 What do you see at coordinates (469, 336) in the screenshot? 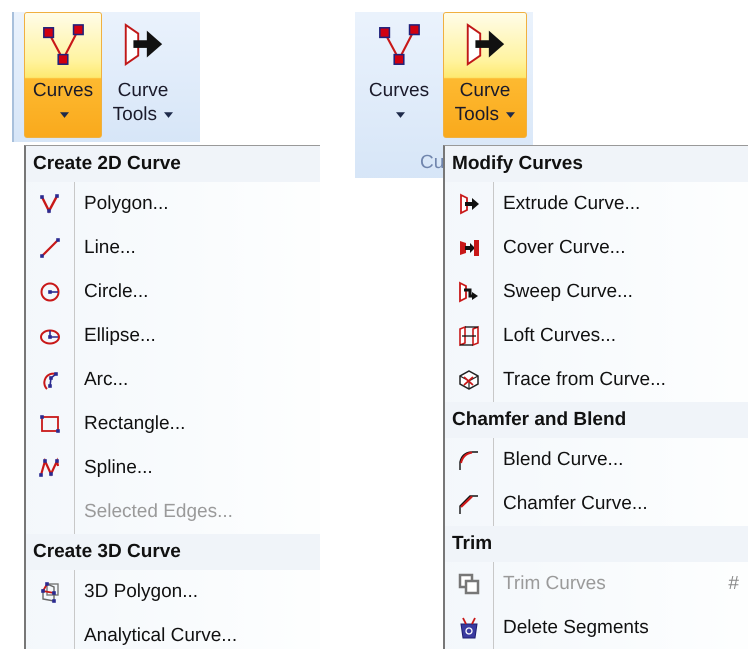
I see `loft-icon` at bounding box center [469, 336].